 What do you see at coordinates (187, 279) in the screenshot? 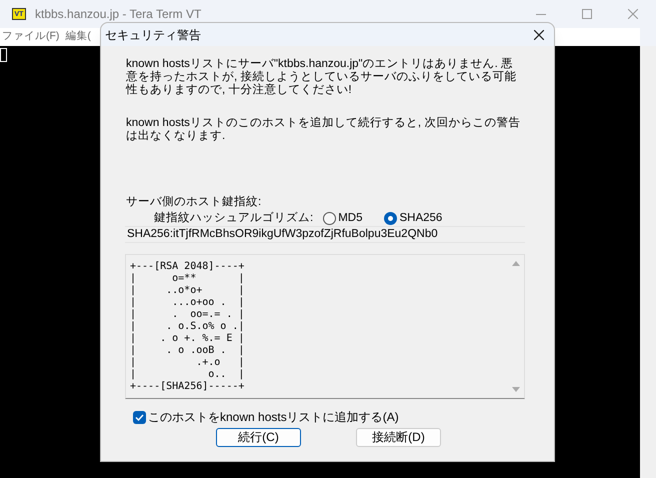
I see `randomart-line: | o=** |` at bounding box center [187, 279].